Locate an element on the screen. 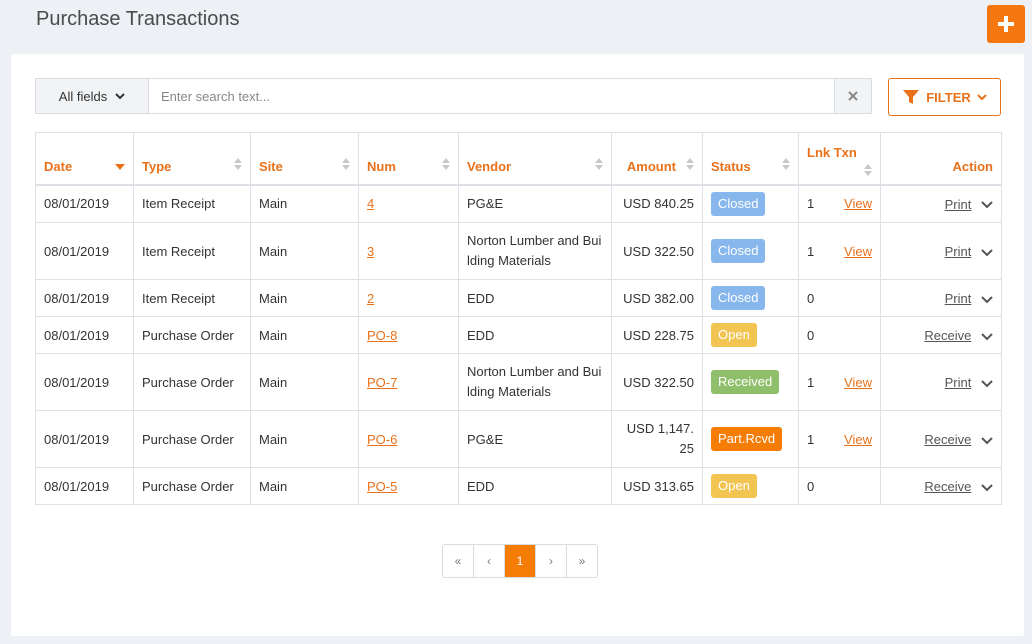 This screenshot has height=644, width=1032. plus-icon is located at coordinates (1006, 24).